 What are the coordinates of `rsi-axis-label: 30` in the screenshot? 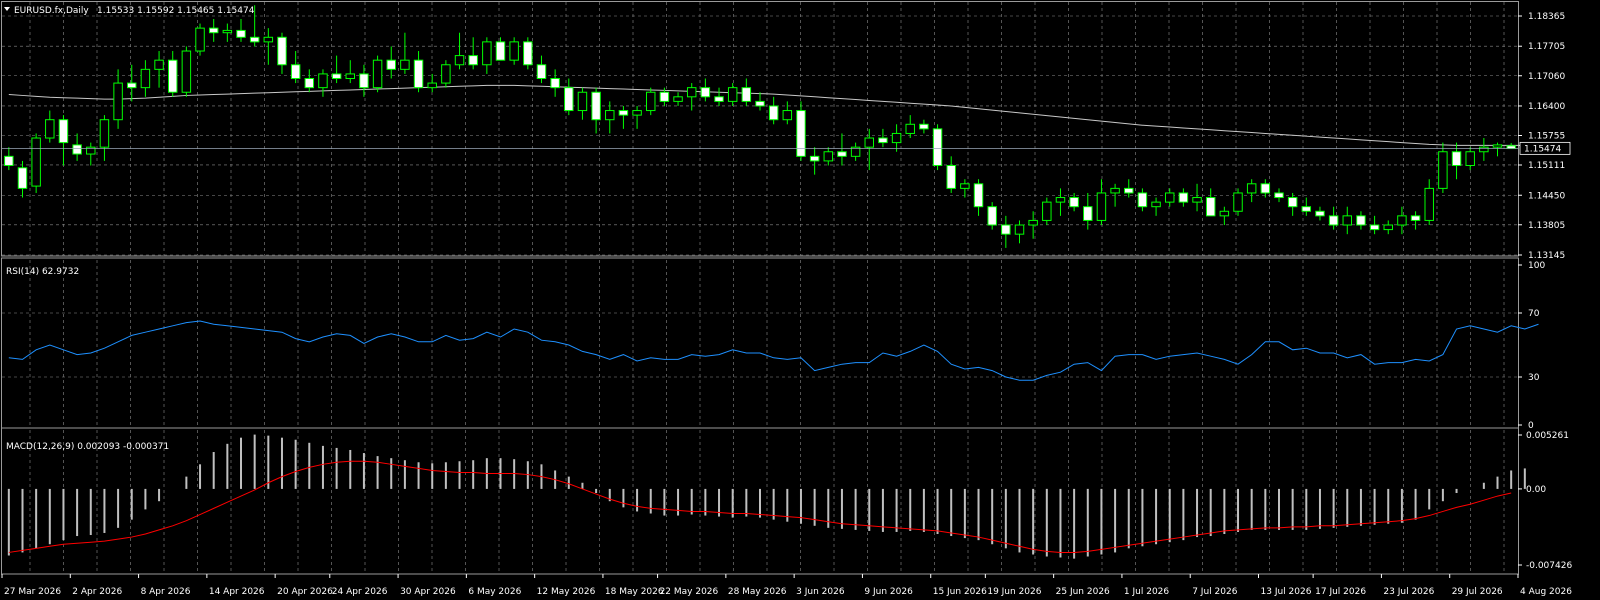 It's located at (1534, 378).